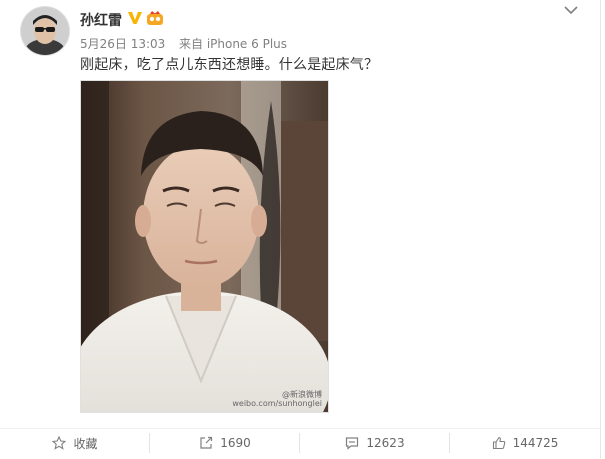 The image size is (605, 459). I want to click on comment-count: 12623, so click(385, 443).